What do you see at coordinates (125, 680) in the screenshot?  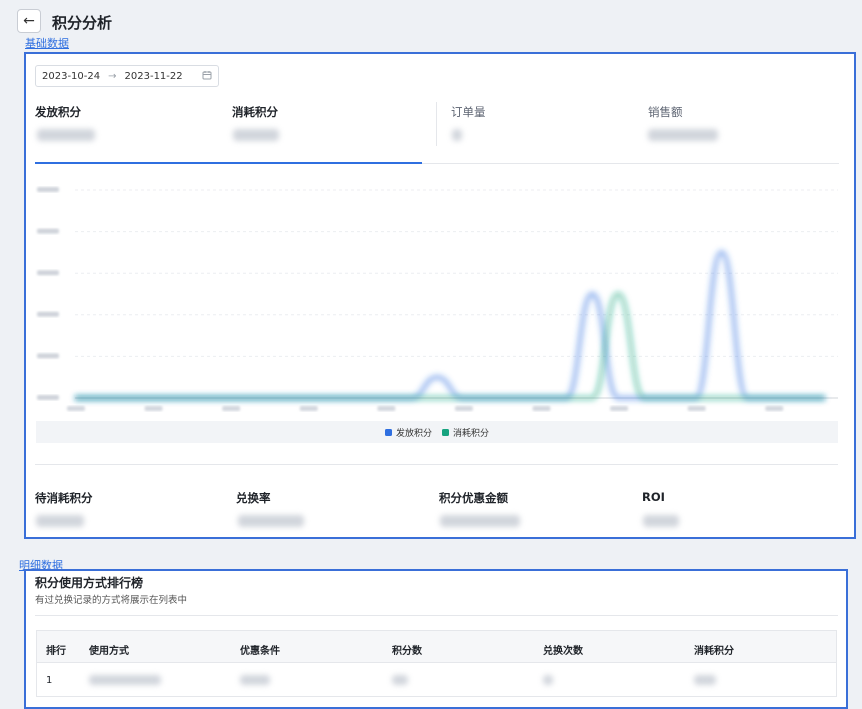 I see `row-usage-method-value` at bounding box center [125, 680].